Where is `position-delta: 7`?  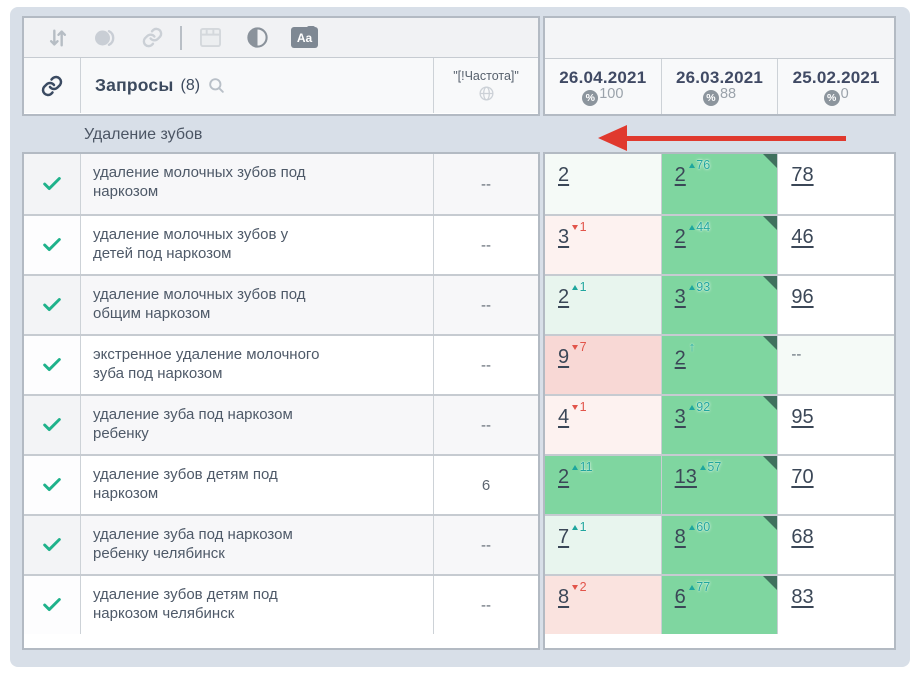 position-delta: 7 is located at coordinates (579, 347).